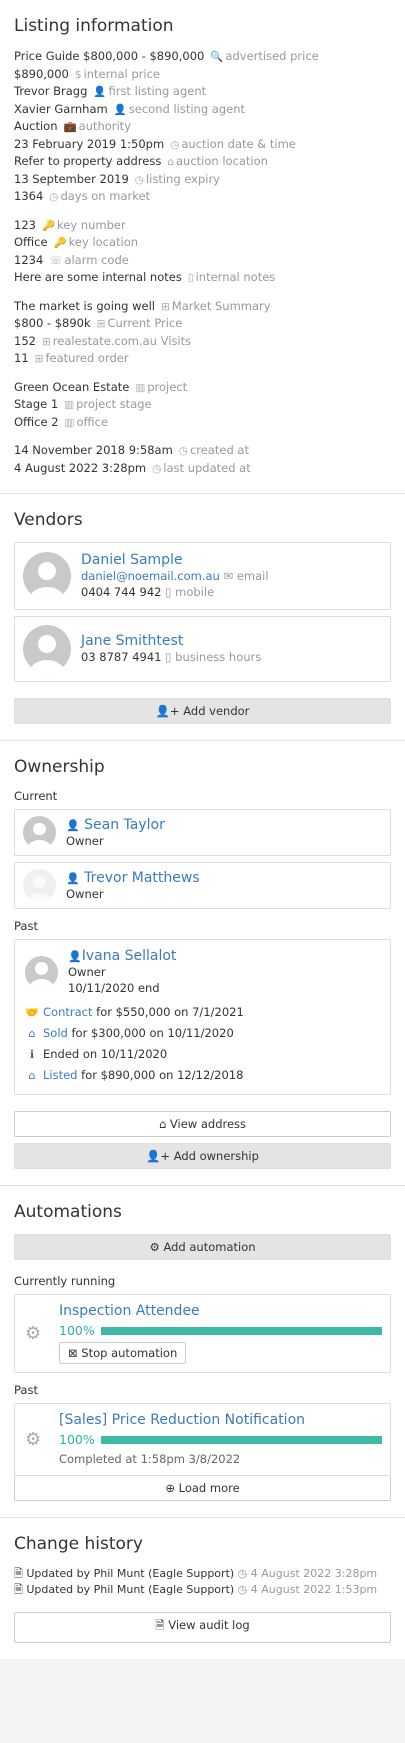 The height and width of the screenshot is (1743, 405). I want to click on owner-name: Sean Taylor, so click(124, 825).